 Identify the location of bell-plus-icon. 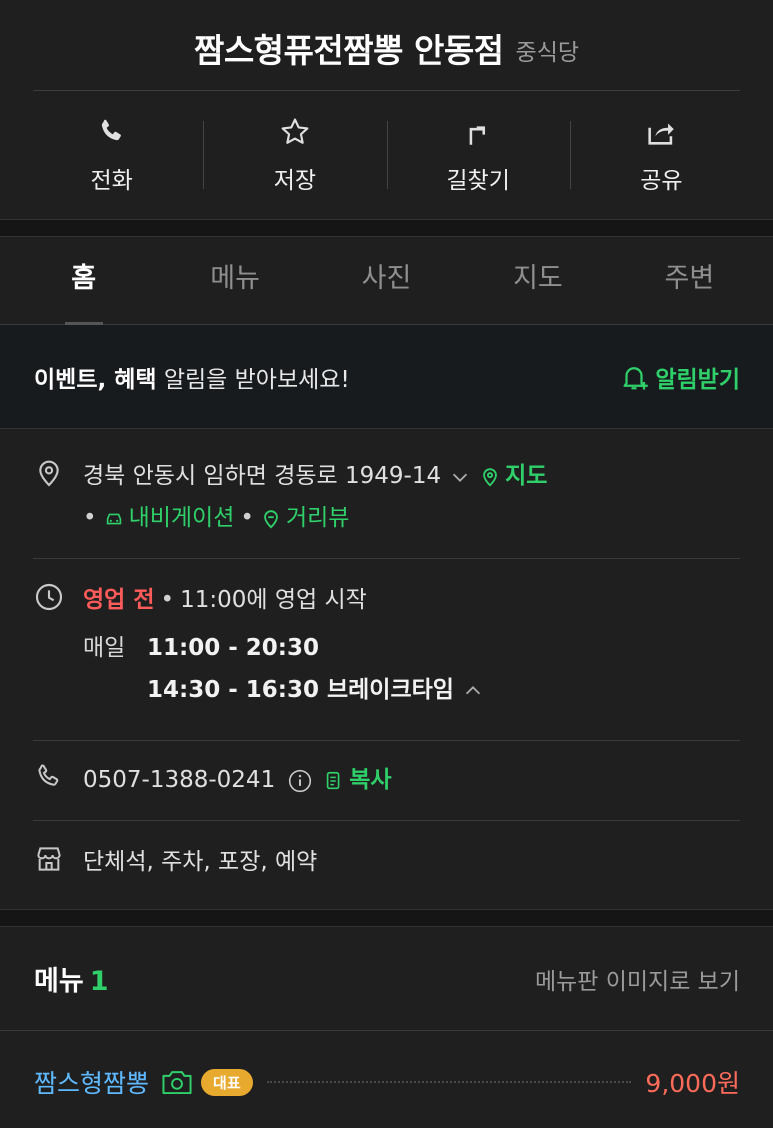
(636, 377).